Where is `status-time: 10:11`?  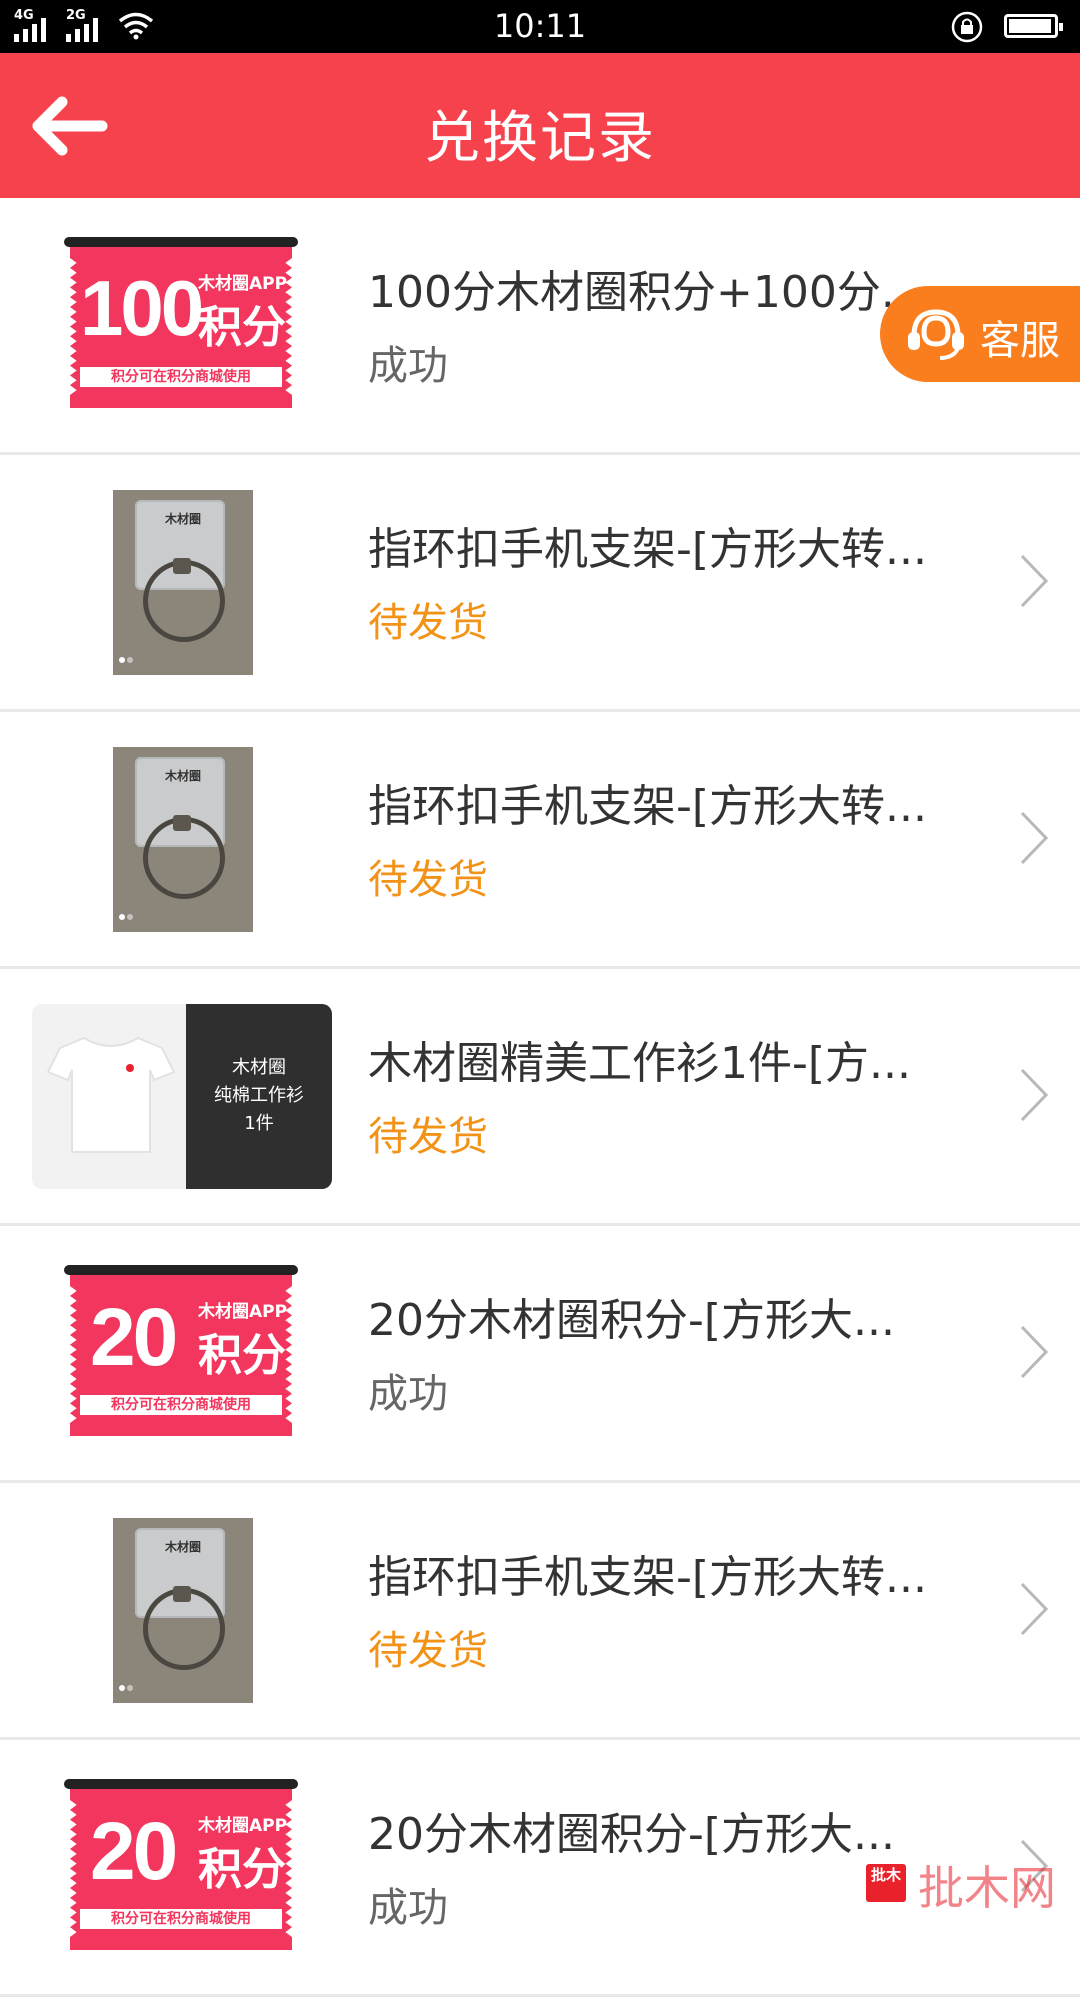 status-time: 10:11 is located at coordinates (540, 26).